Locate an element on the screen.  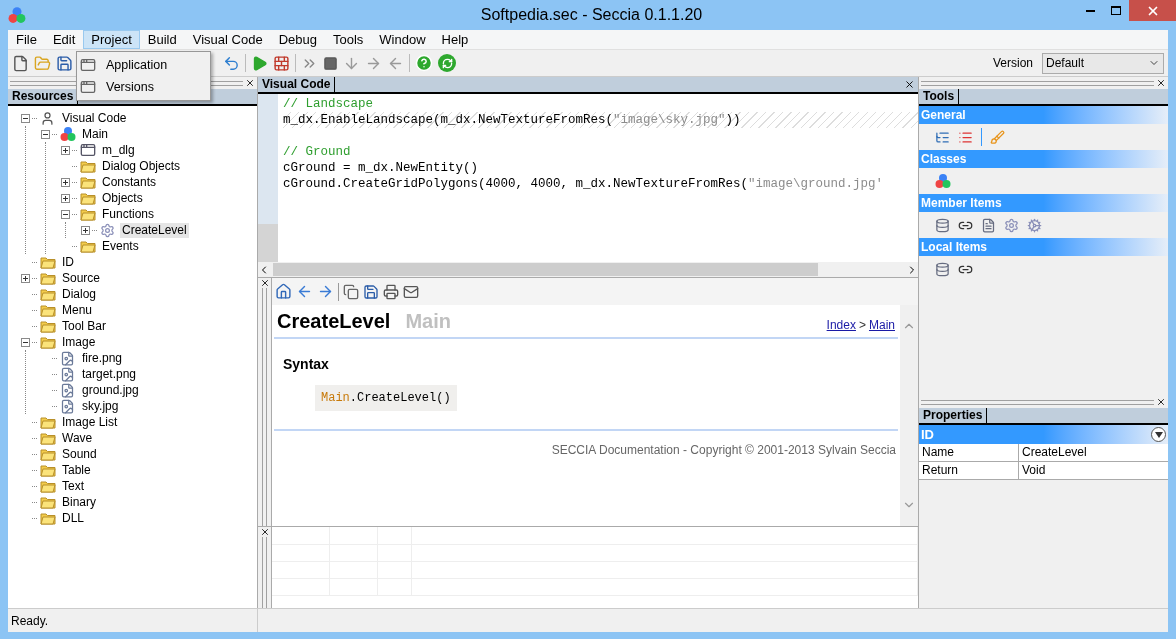
property-value: Void is located at coordinates (1093, 470).